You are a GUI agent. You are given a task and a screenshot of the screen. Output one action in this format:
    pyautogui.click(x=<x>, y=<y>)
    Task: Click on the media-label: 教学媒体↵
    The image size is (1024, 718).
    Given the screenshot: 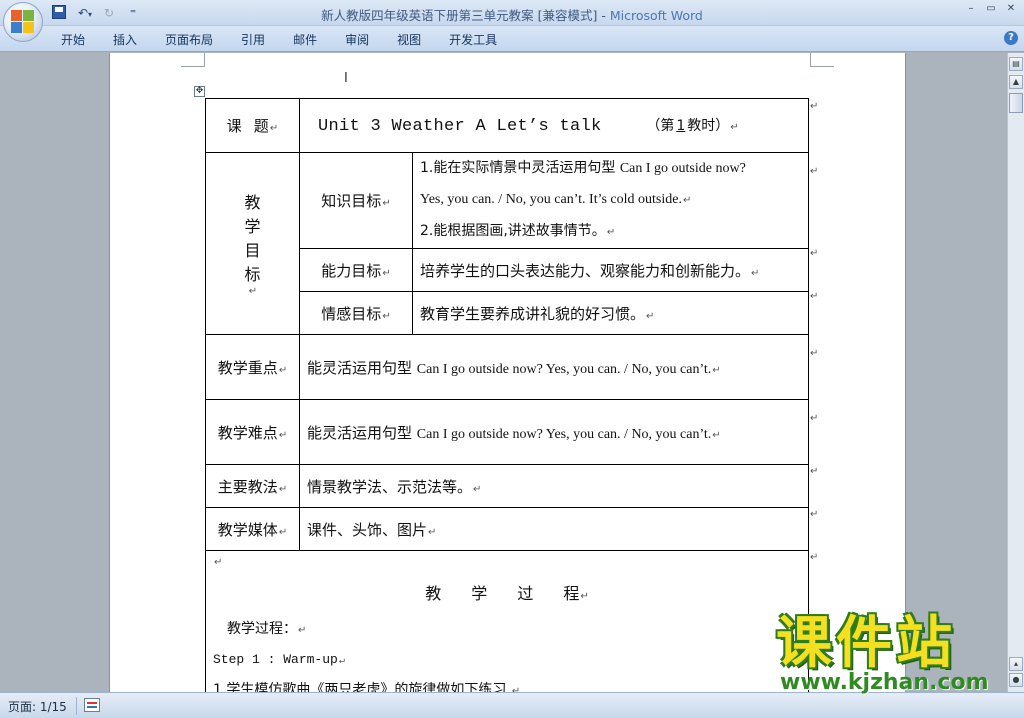 What is the action you would take?
    pyautogui.click(x=252, y=529)
    